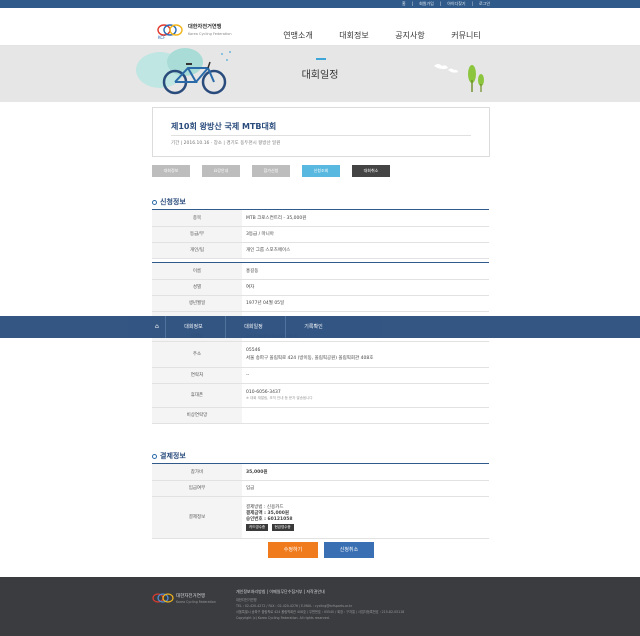 Image resolution: width=640 pixels, height=636 pixels. I want to click on footer-logo-subtitle: Korea Cycling Federation, so click(196, 602).